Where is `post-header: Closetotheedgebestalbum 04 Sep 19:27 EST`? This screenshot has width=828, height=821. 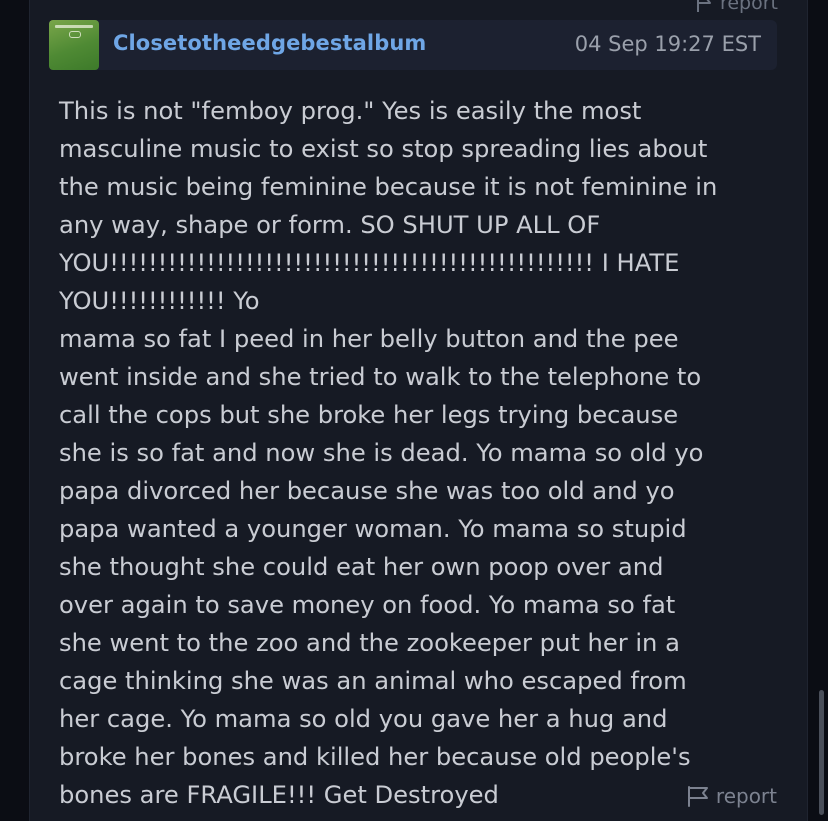
post-header: Closetotheedgebestalbum 04 Sep 19:27 EST is located at coordinates (413, 45).